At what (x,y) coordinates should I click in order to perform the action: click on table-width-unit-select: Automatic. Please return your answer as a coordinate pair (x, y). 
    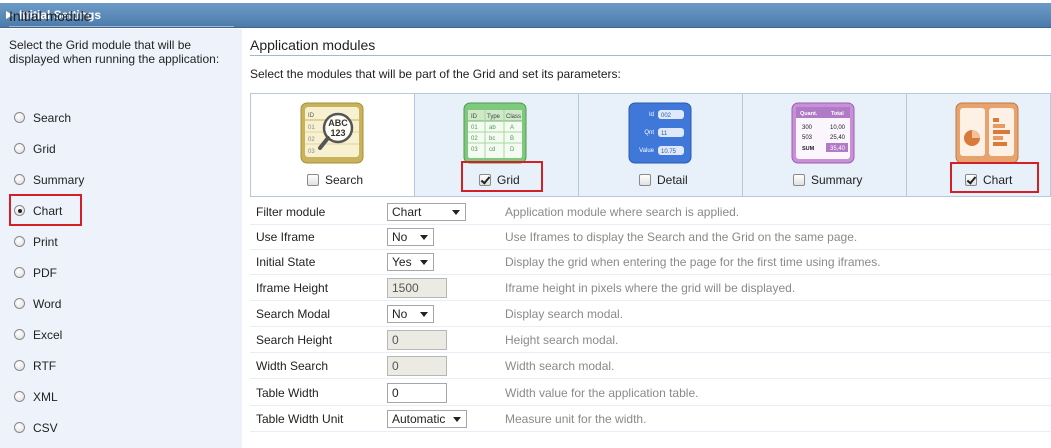
    Looking at the image, I should click on (427, 419).